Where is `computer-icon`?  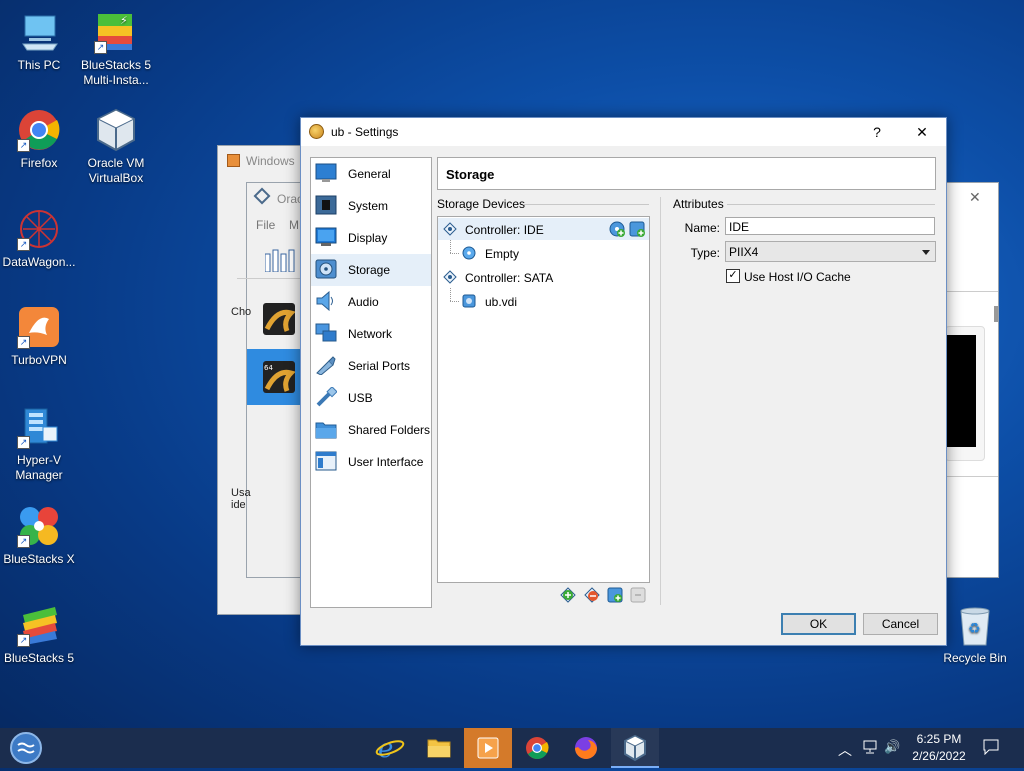 computer-icon is located at coordinates (39, 32).